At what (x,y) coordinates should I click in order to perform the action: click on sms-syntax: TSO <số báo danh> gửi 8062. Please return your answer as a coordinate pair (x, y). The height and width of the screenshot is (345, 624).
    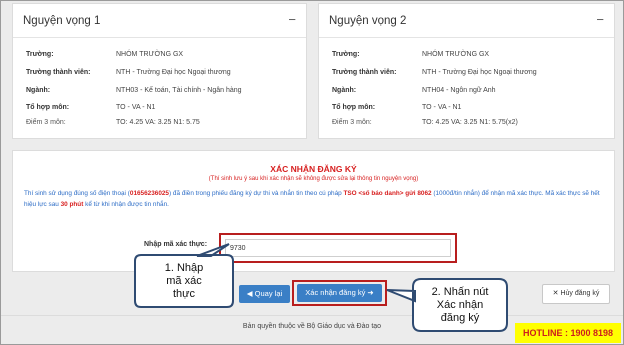
    Looking at the image, I should click on (387, 193).